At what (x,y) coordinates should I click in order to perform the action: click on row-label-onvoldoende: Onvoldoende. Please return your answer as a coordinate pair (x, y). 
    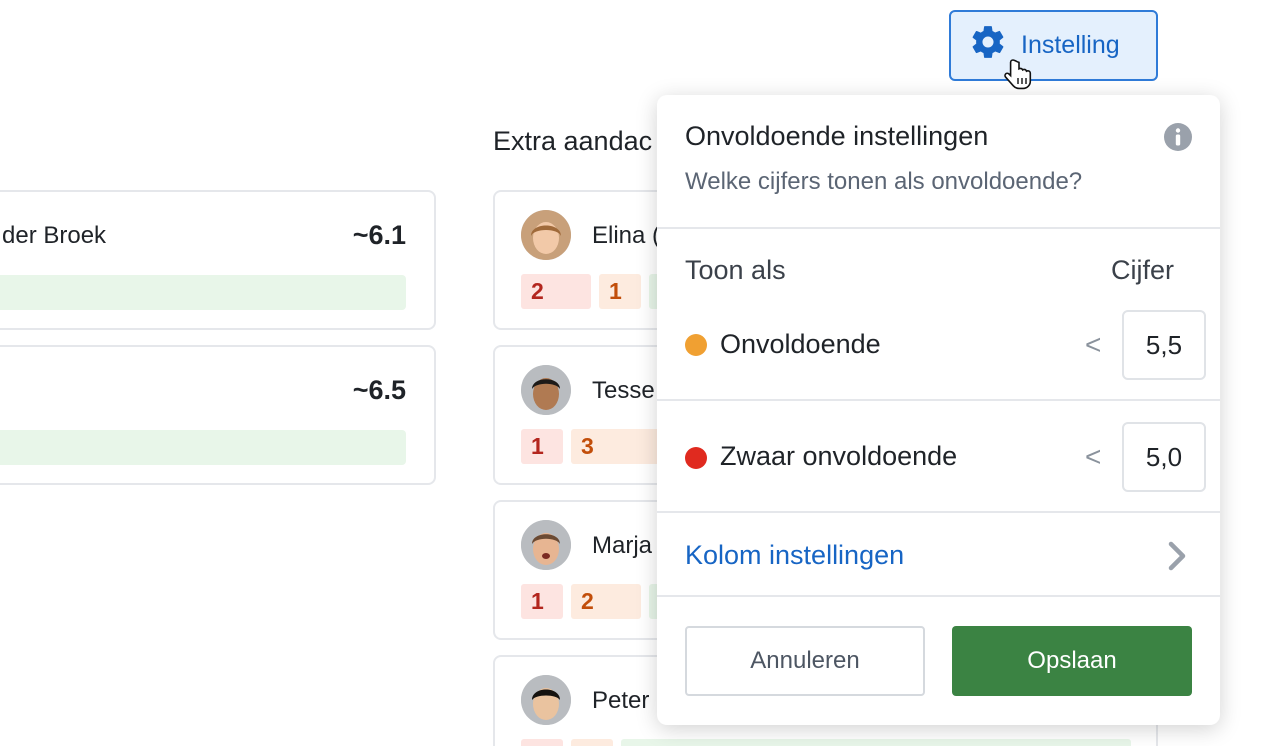
    Looking at the image, I should click on (800, 344).